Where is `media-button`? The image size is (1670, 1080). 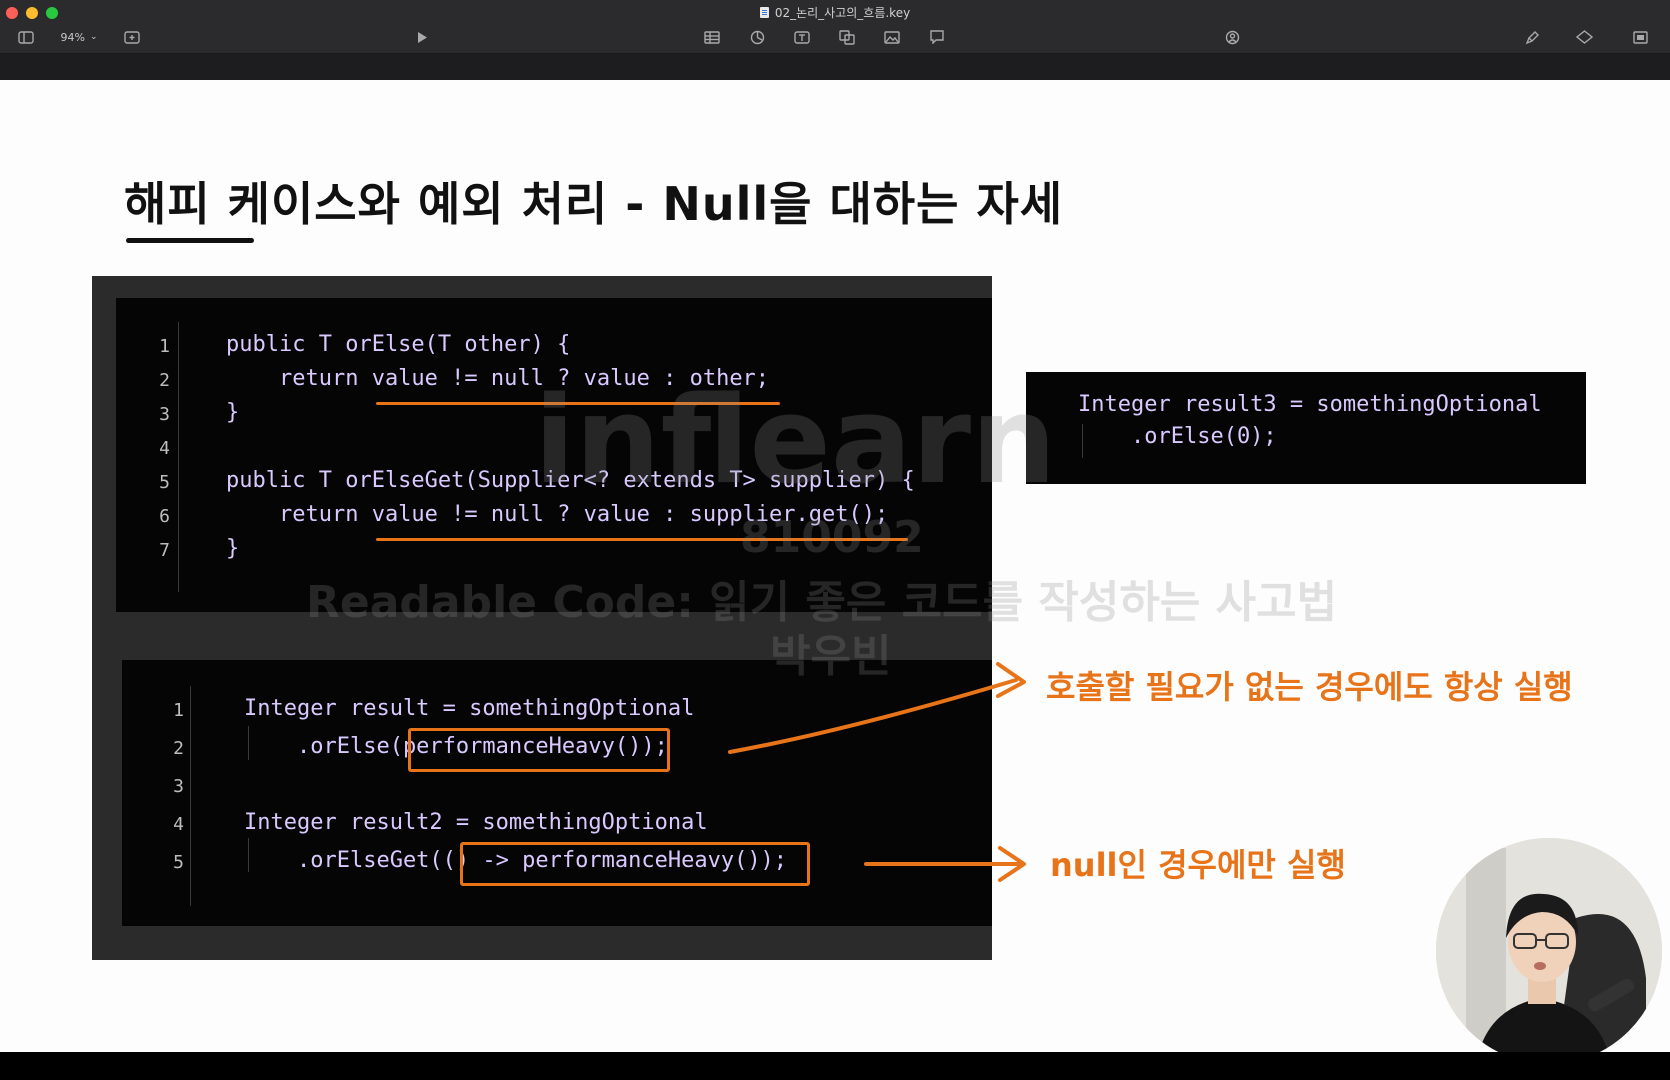
media-button is located at coordinates (892, 37).